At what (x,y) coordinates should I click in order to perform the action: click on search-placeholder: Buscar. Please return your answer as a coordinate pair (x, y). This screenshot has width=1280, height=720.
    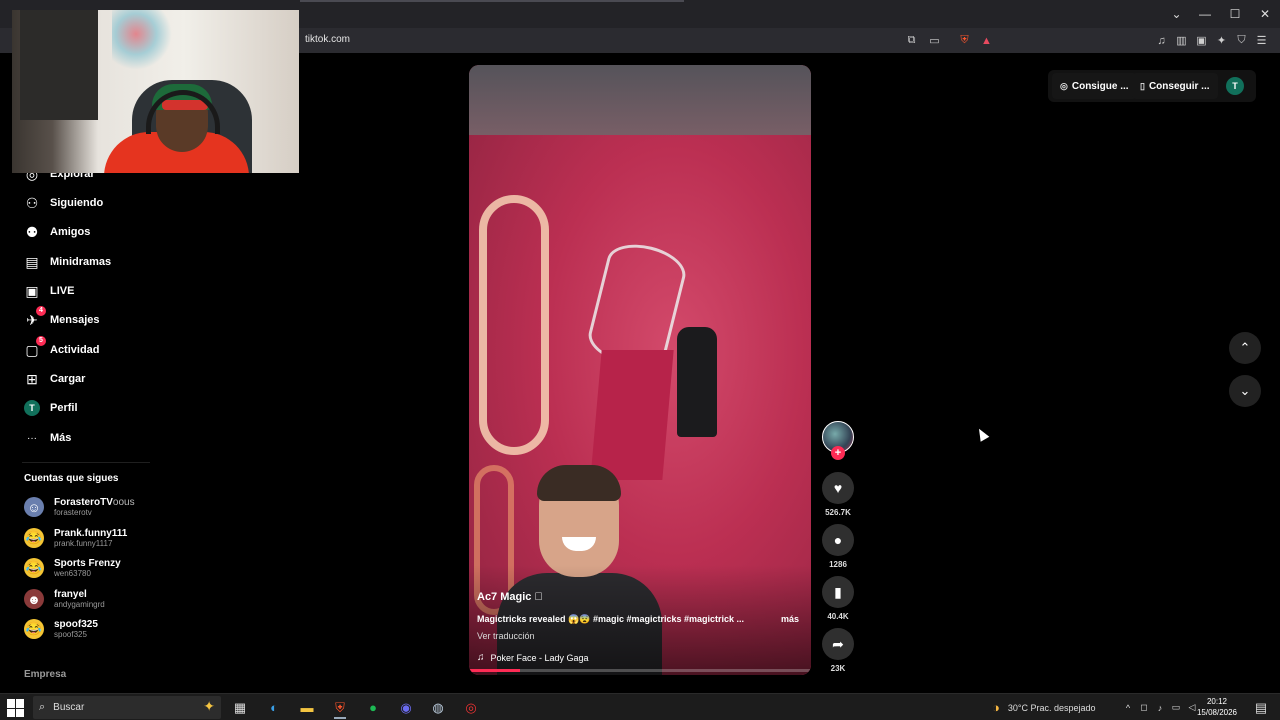
    Looking at the image, I should click on (69, 707).